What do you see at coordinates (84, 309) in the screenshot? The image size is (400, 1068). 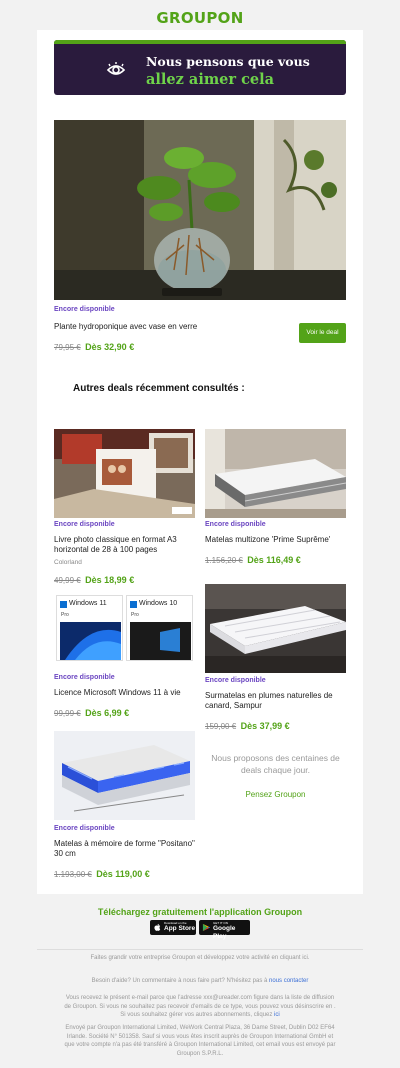 I see `featured-availability: Encore disponible` at bounding box center [84, 309].